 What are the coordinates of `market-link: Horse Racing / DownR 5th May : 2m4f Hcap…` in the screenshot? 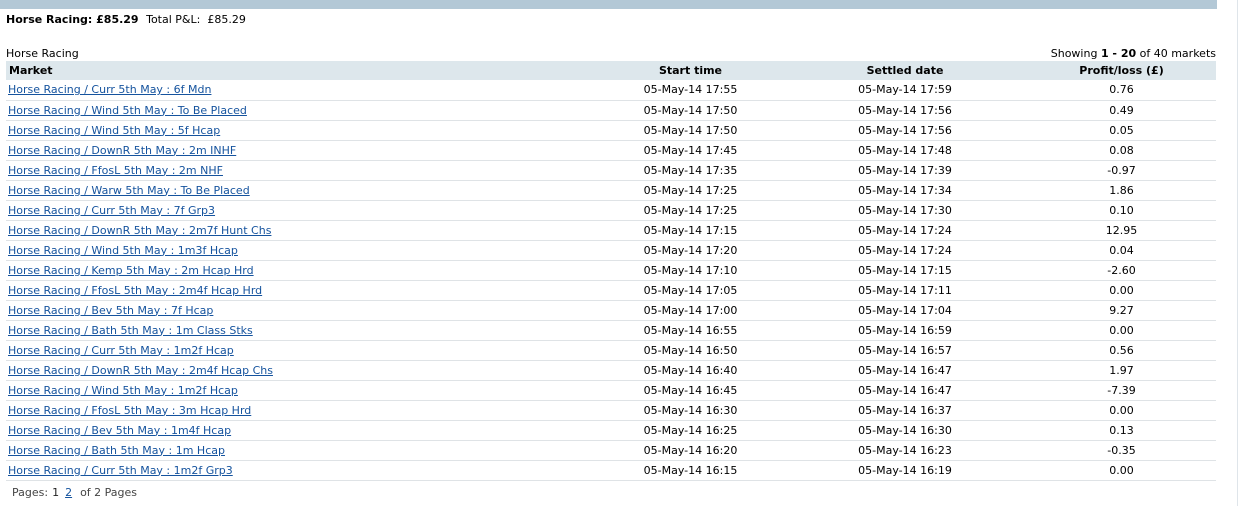 It's located at (140, 370).